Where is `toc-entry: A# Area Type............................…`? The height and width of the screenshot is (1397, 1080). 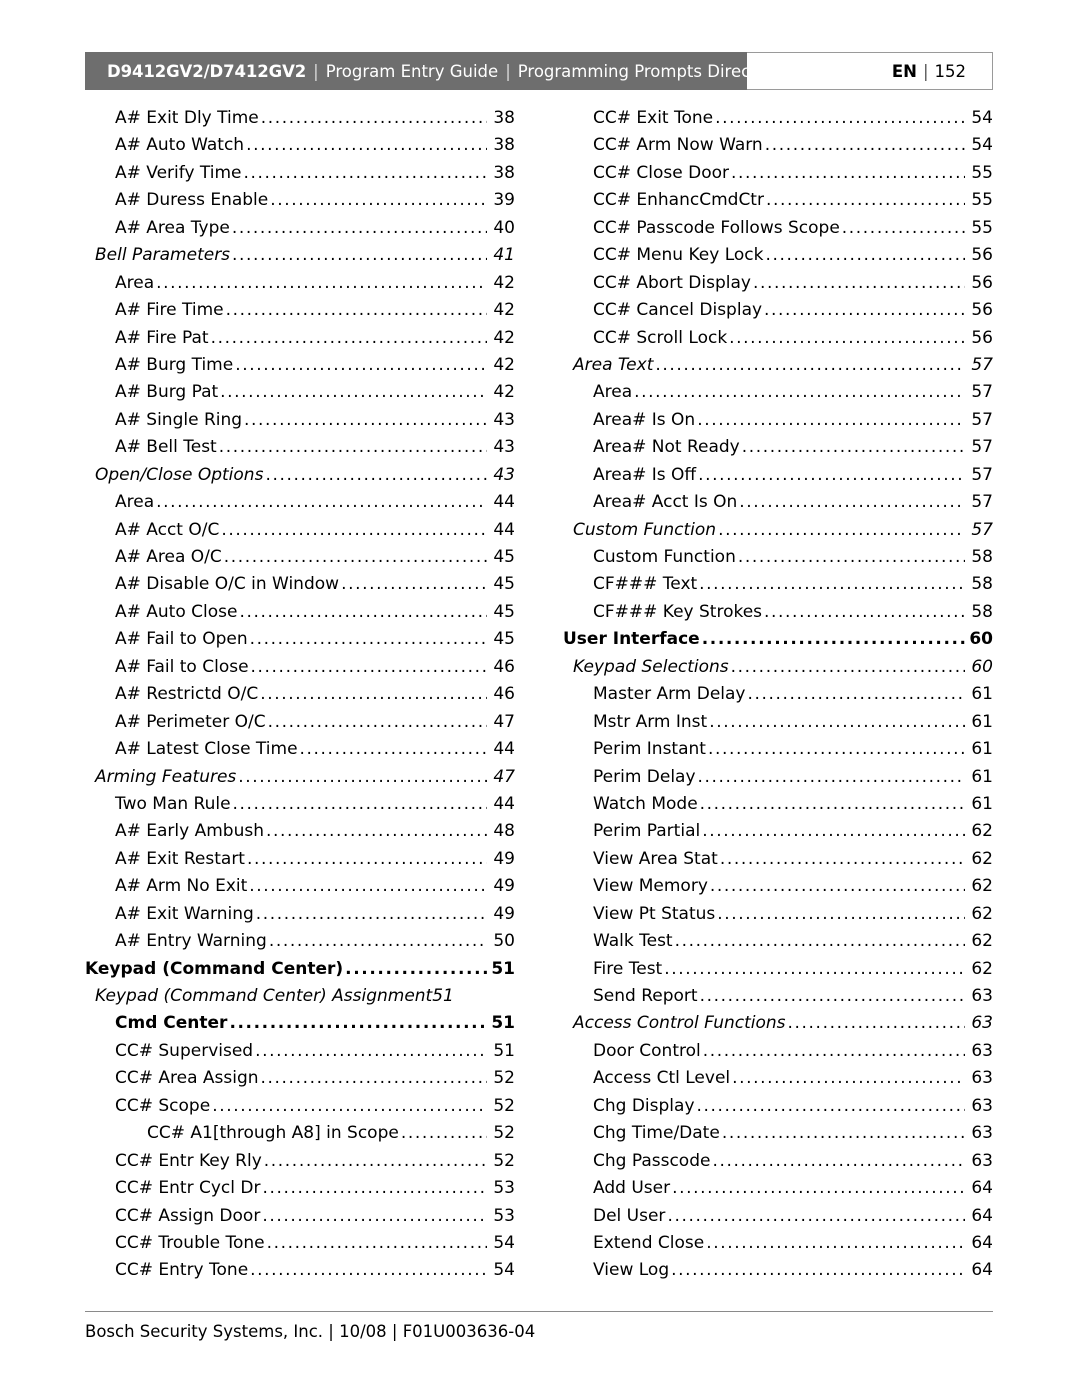
toc-entry: A# Area Type............................… is located at coordinates (300, 228).